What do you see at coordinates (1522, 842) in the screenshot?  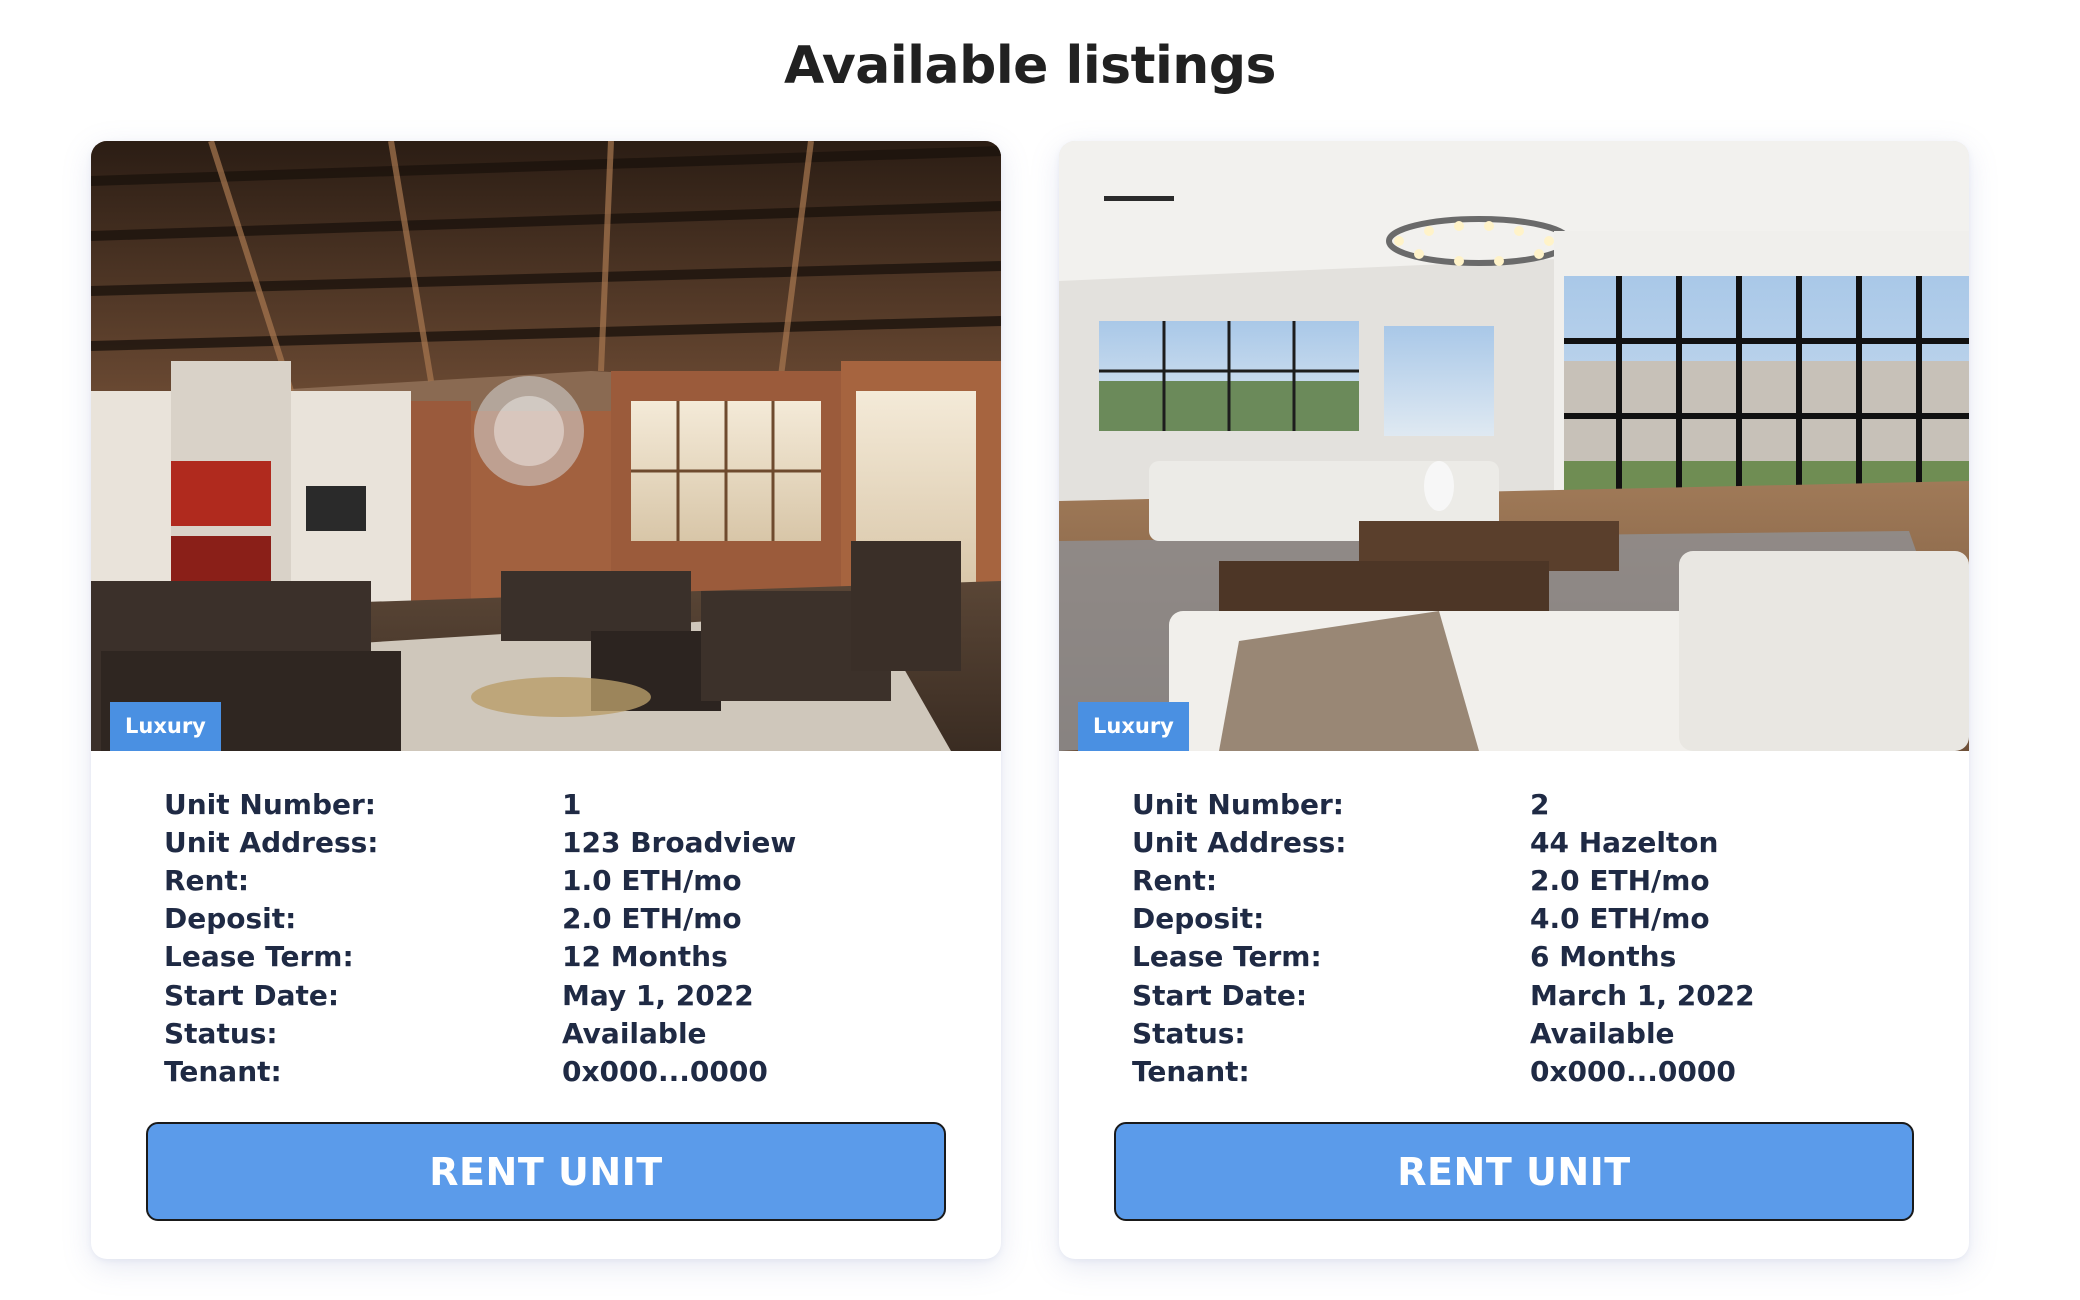 I see `detail-row-unit-address: Unit Address: 44 Hazelton` at bounding box center [1522, 842].